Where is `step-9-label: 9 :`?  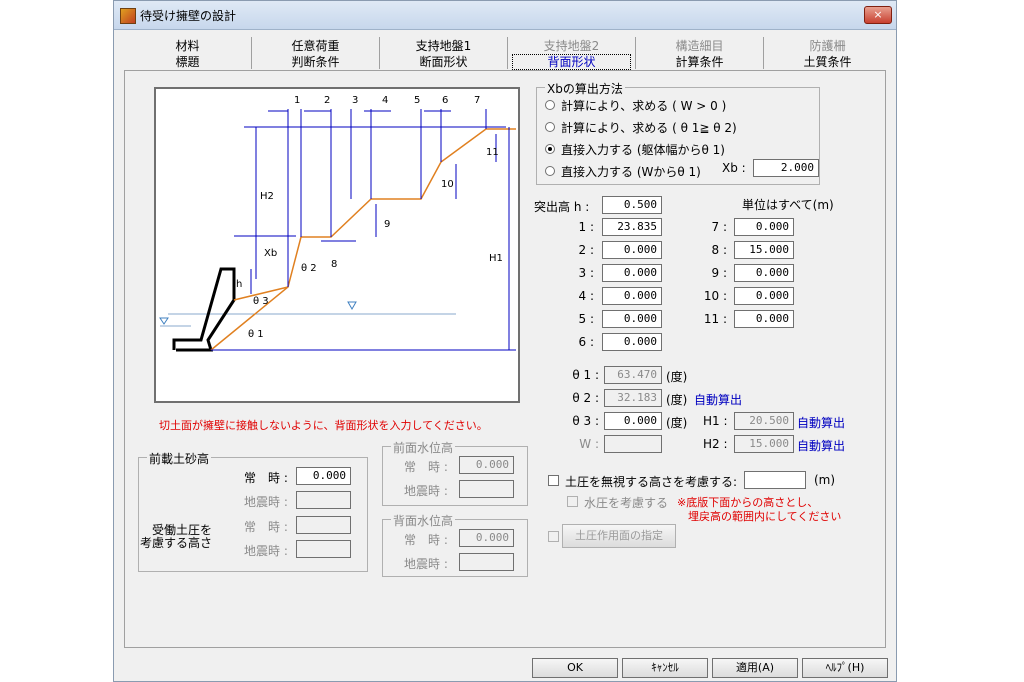
step-9-label: 9 : is located at coordinates (719, 273).